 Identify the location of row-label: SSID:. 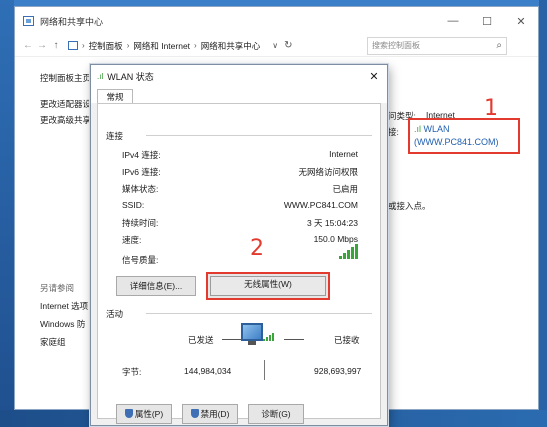
(133, 205).